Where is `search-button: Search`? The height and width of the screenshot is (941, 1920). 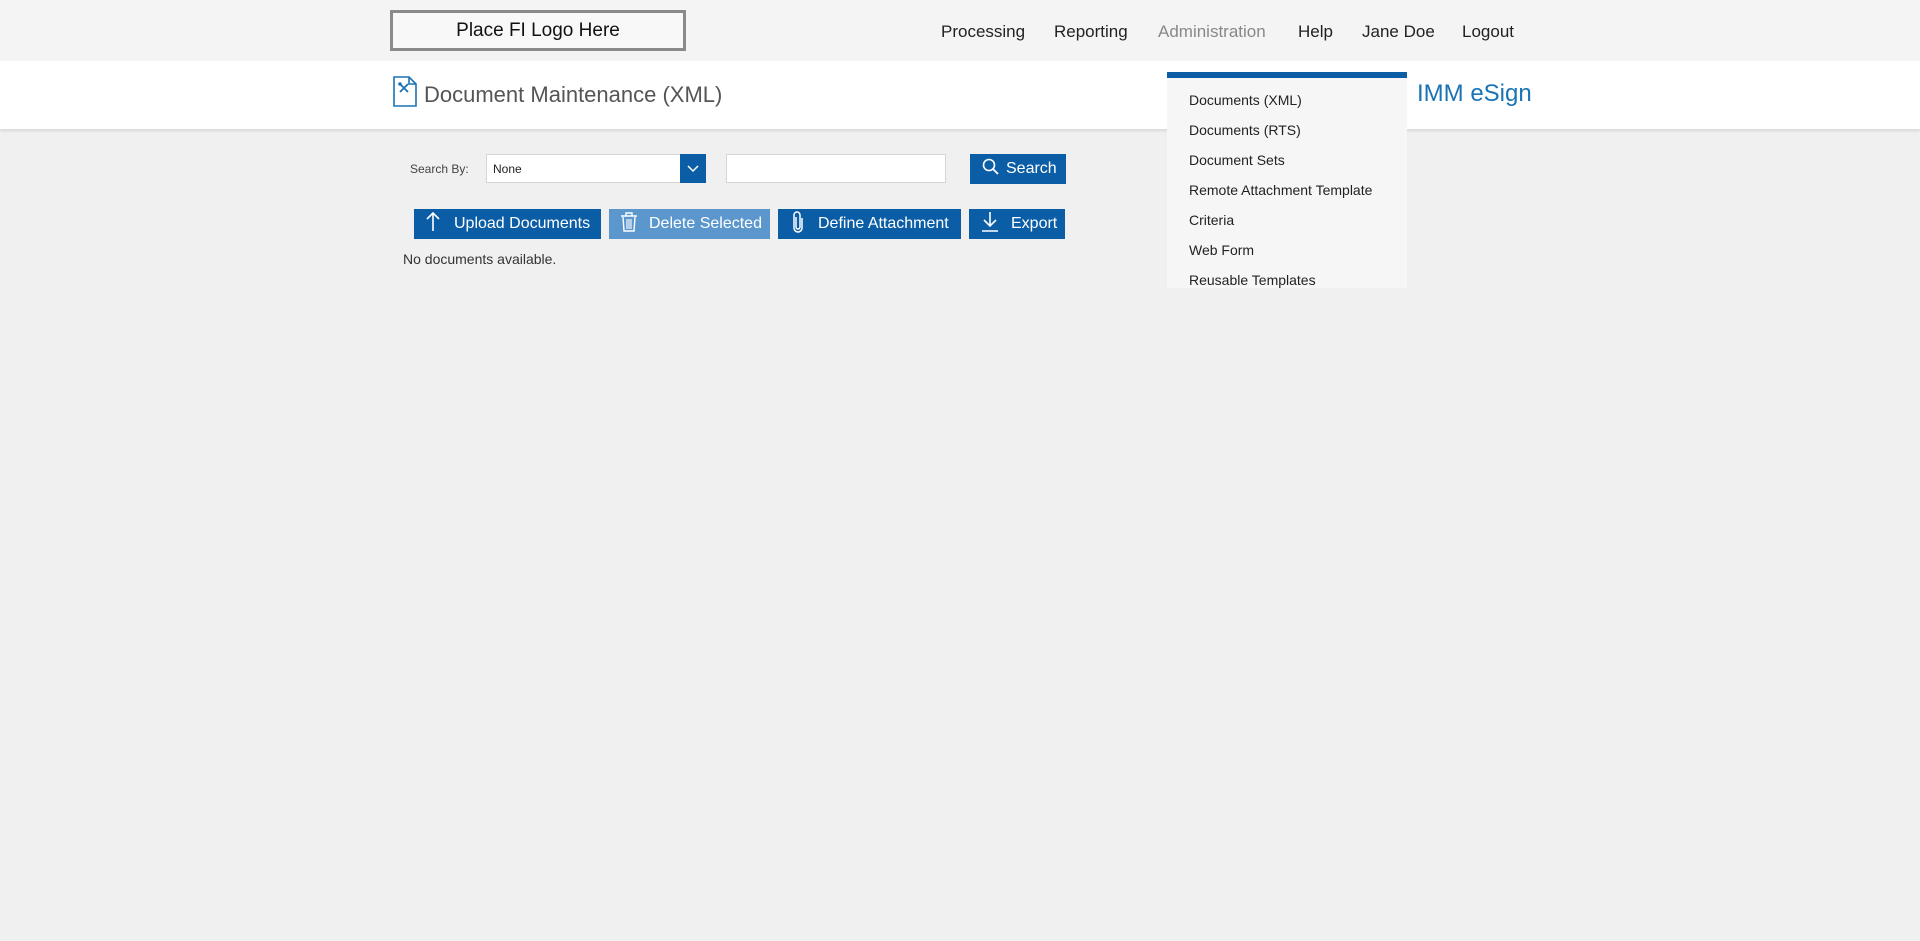
search-button: Search is located at coordinates (1018, 169).